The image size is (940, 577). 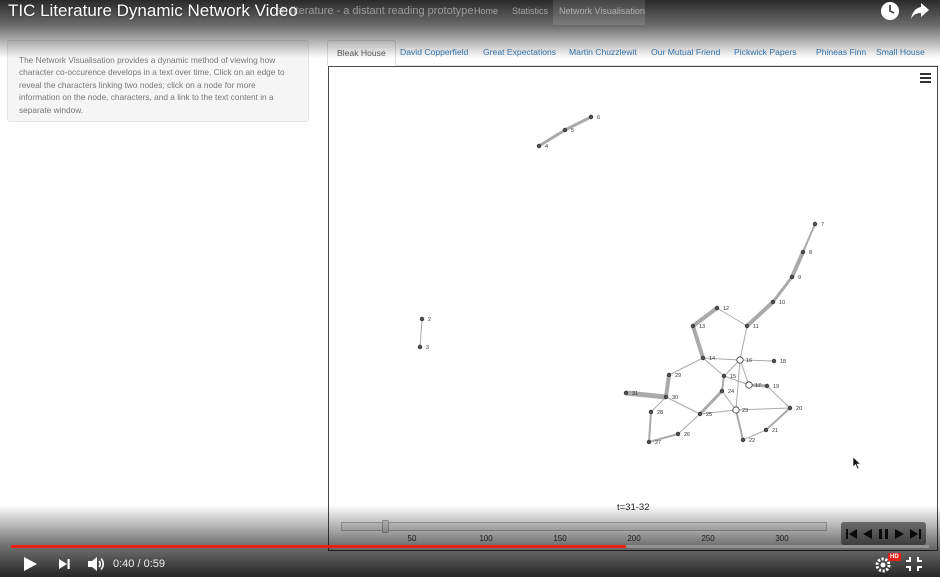 What do you see at coordinates (96, 564) in the screenshot?
I see `volume-icon` at bounding box center [96, 564].